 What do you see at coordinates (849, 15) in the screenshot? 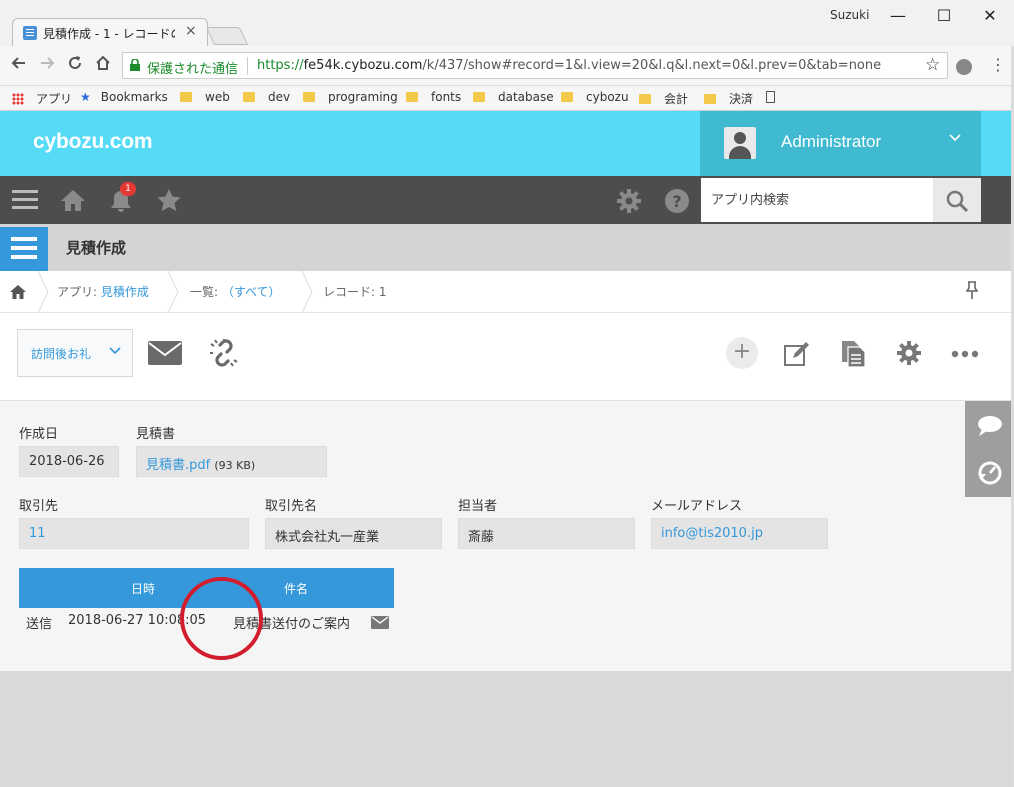
I see `browser-profile-name: Suzuki` at bounding box center [849, 15].